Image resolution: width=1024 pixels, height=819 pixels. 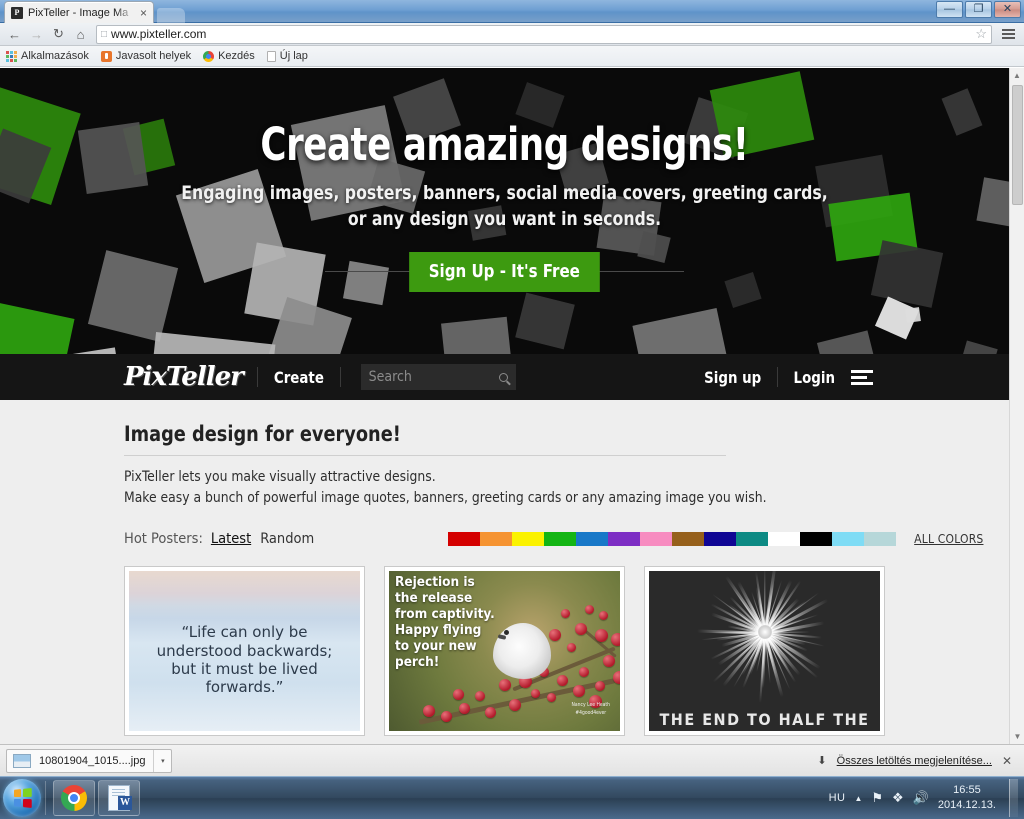 I want to click on hamburger-menu-icon, so click(x=862, y=377).